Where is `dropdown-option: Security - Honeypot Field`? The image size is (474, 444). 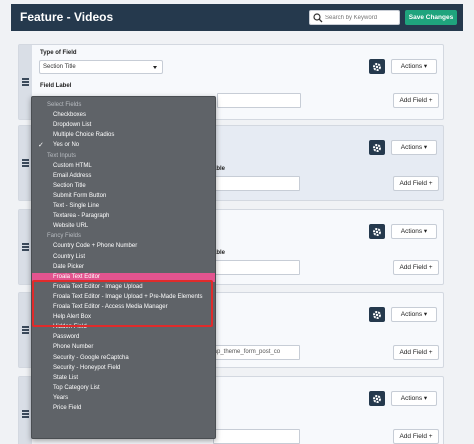 dropdown-option: Security - Honeypot Field is located at coordinates (123, 368).